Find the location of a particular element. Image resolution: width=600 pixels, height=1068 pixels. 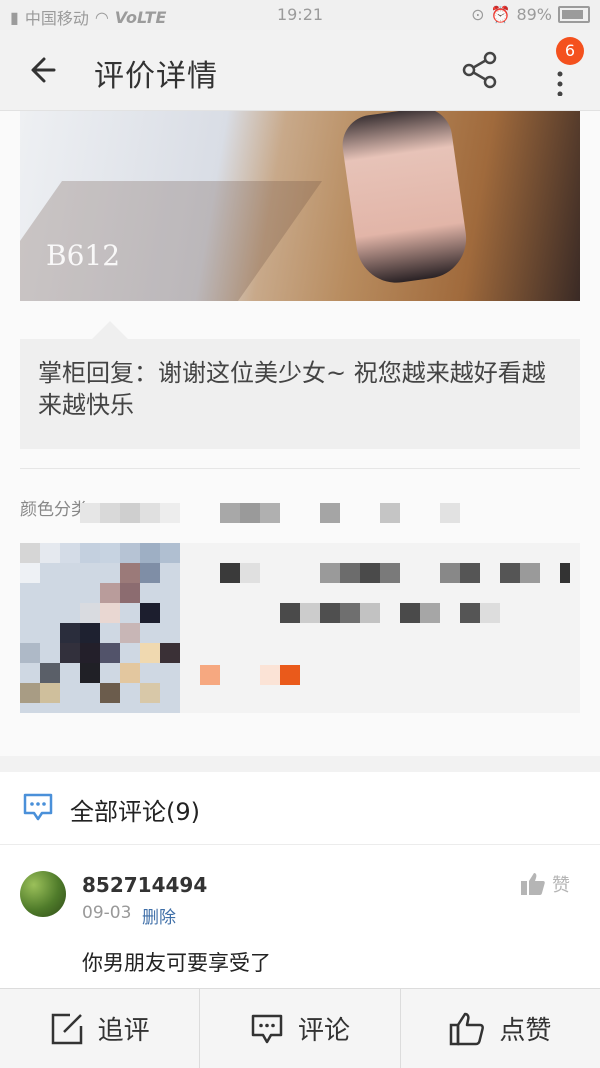

follow-up-label: 追评 is located at coordinates (123, 1031).